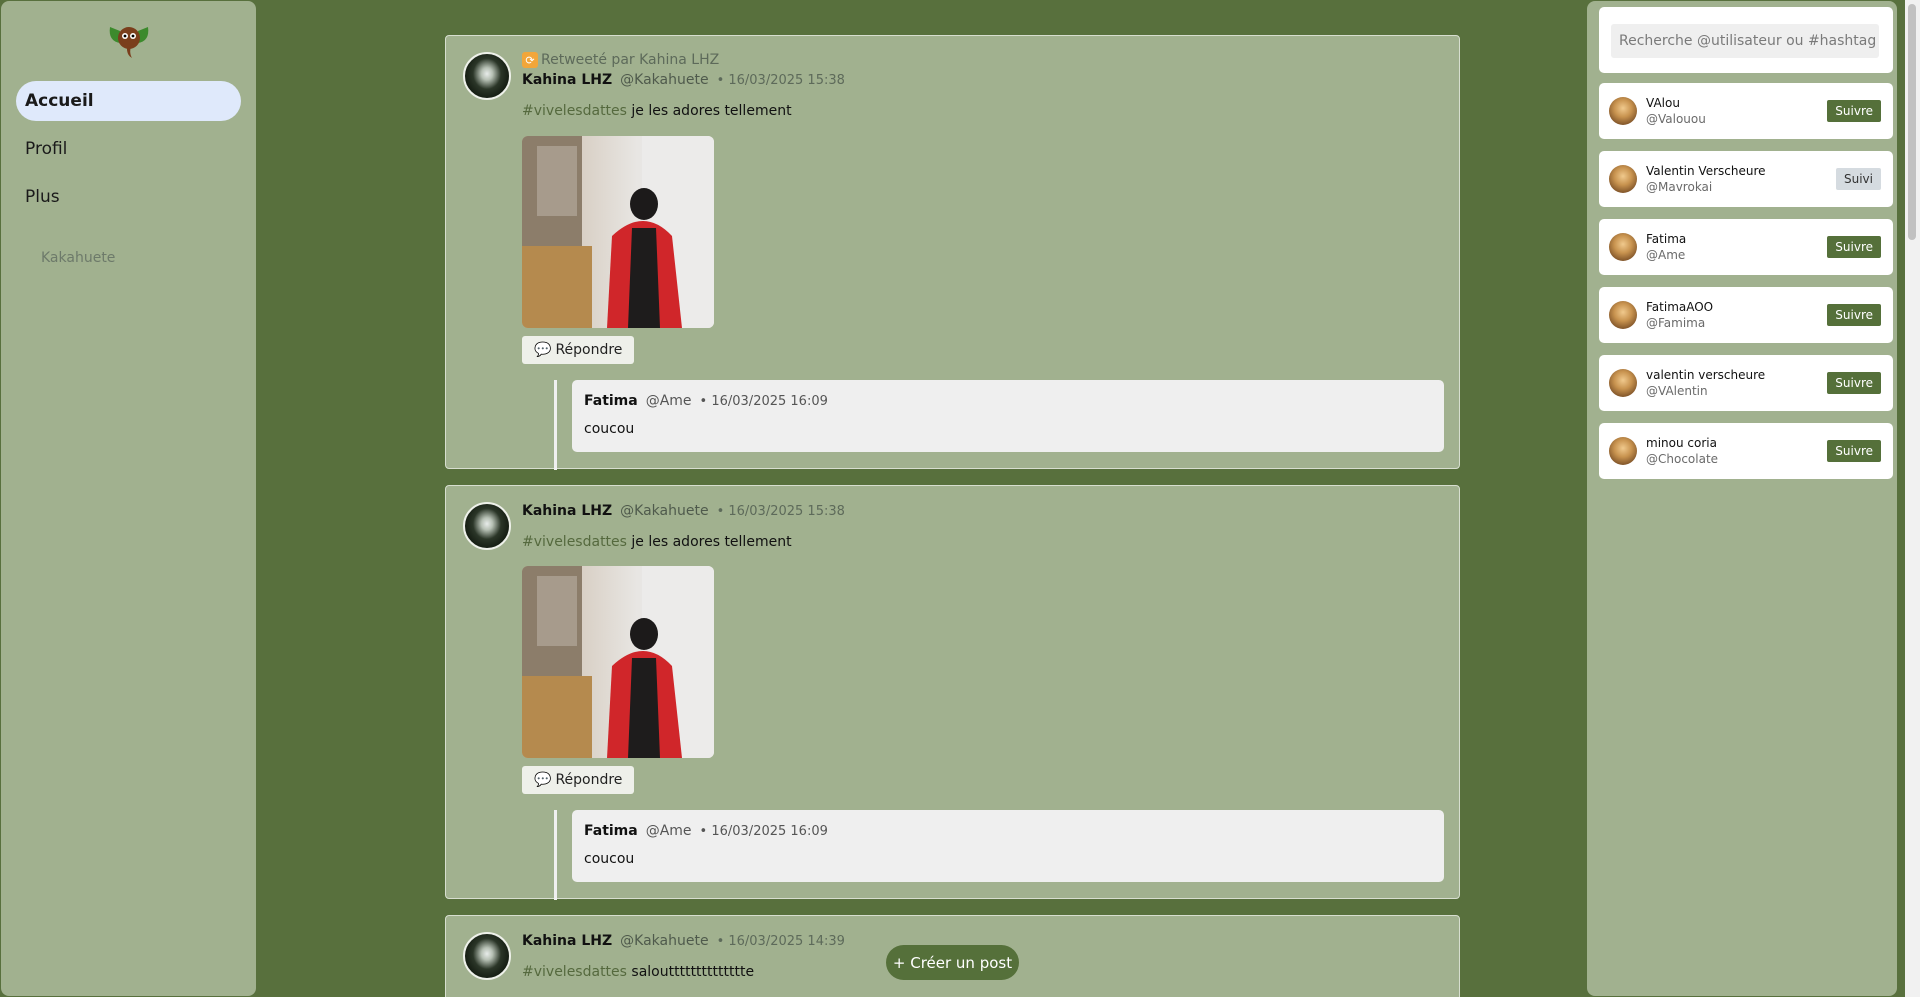  What do you see at coordinates (1706, 171) in the screenshot?
I see `suggestion-name: Valentin Verscheure` at bounding box center [1706, 171].